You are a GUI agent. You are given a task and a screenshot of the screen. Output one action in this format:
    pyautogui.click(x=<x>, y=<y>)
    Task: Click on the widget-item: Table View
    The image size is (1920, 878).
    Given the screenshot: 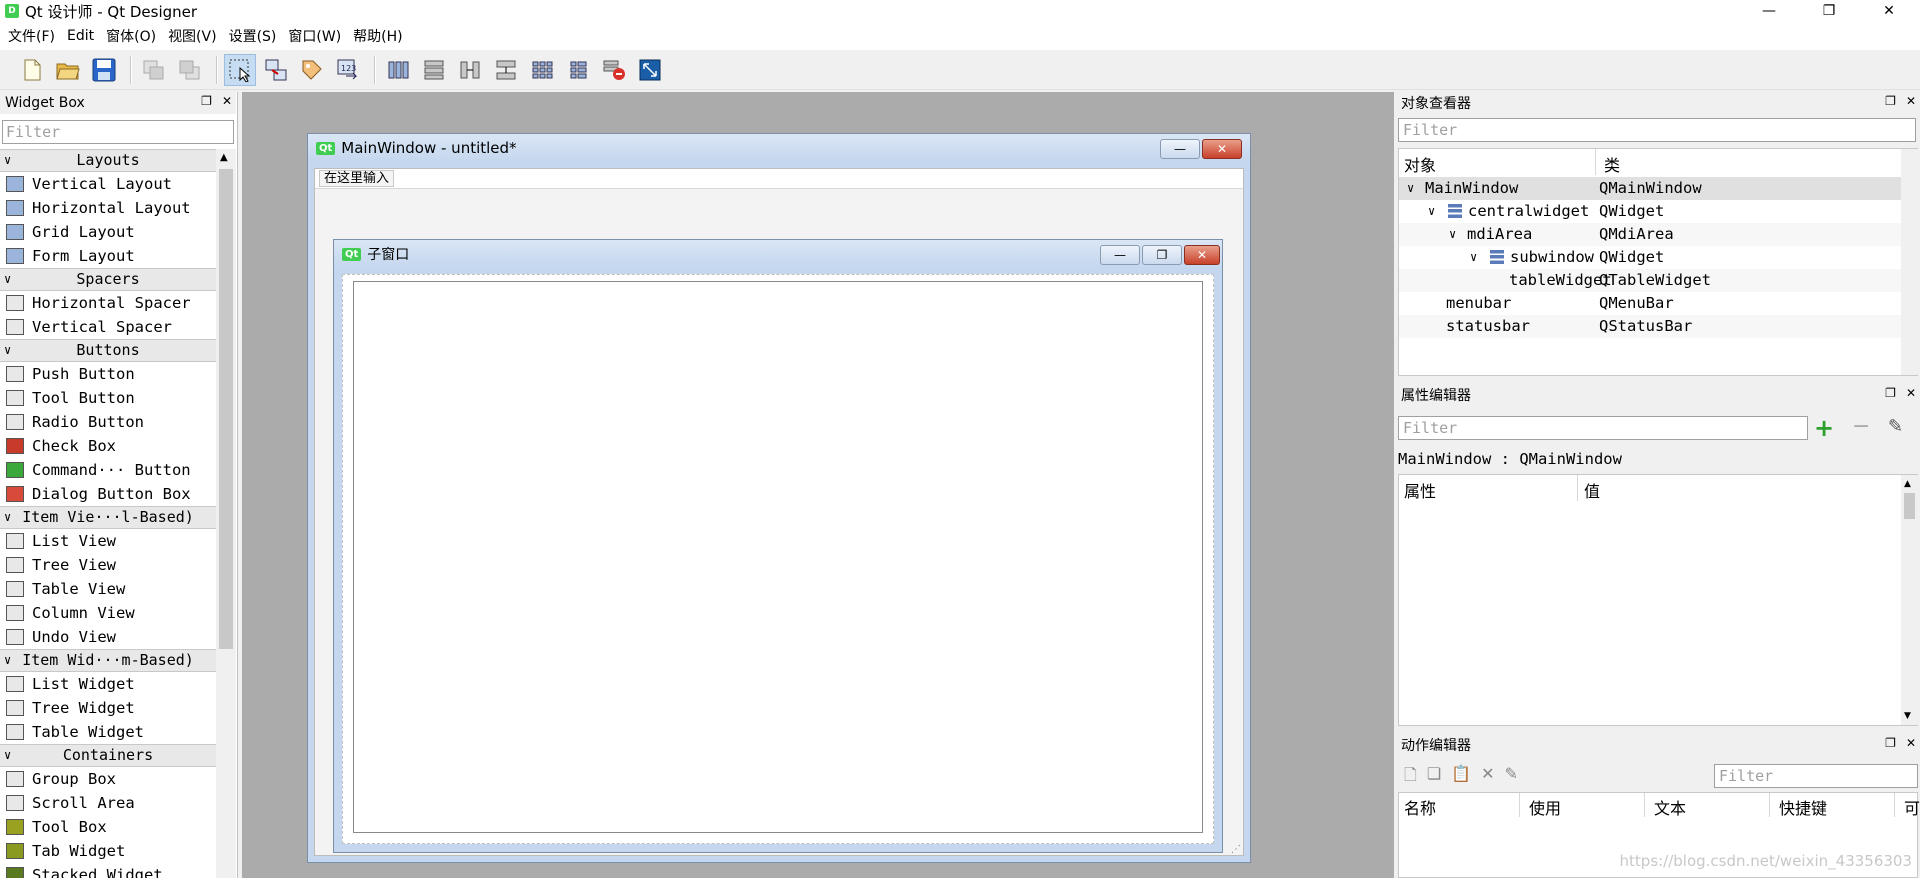 What is the action you would take?
    pyautogui.click(x=108, y=589)
    